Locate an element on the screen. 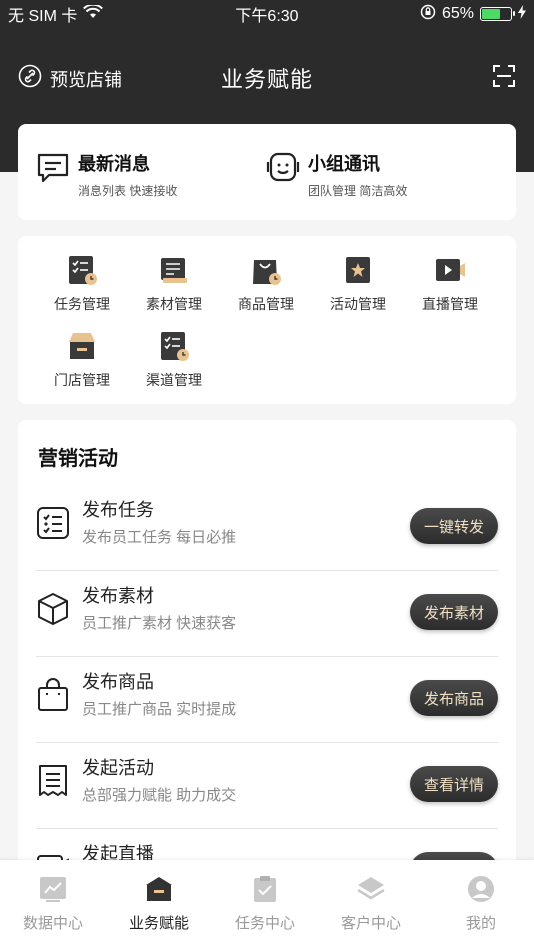 This screenshot has height=950, width=534. tab-label: 任务中心 is located at coordinates (264, 923).